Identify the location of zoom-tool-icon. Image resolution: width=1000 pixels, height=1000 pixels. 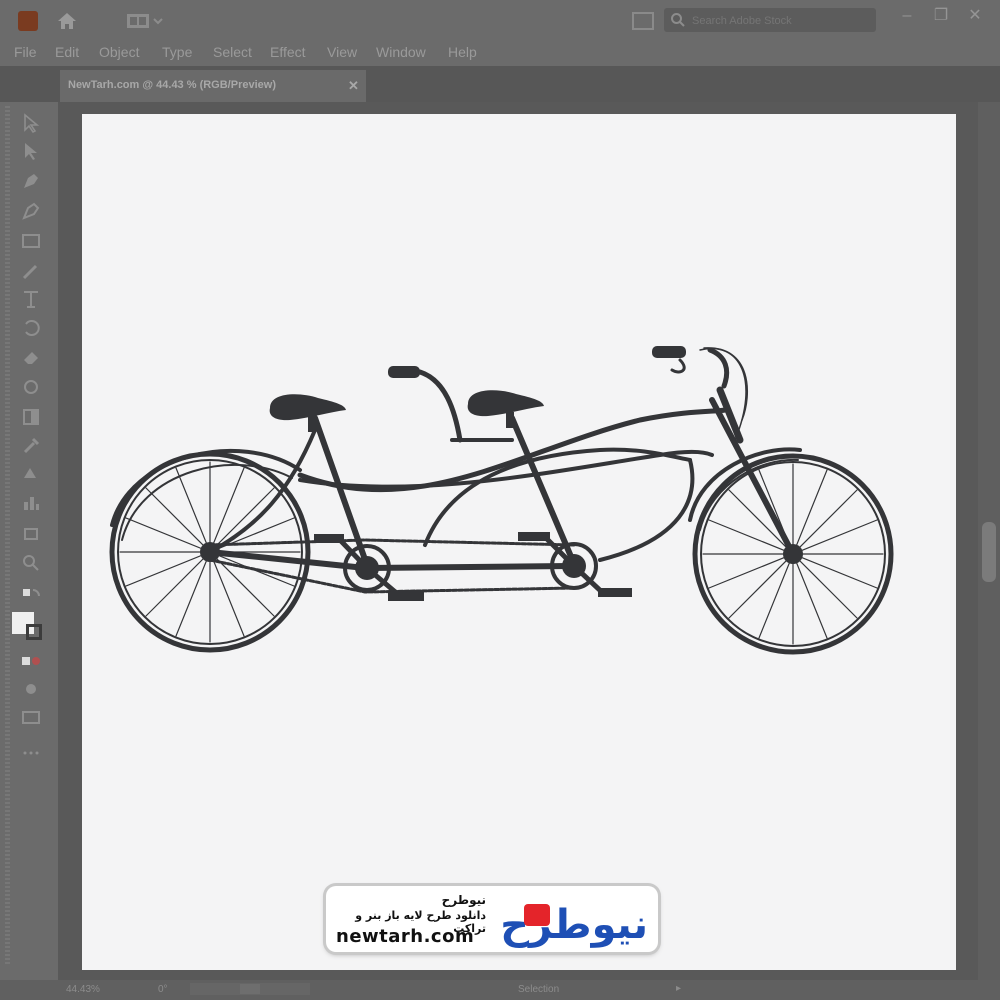
(31, 563).